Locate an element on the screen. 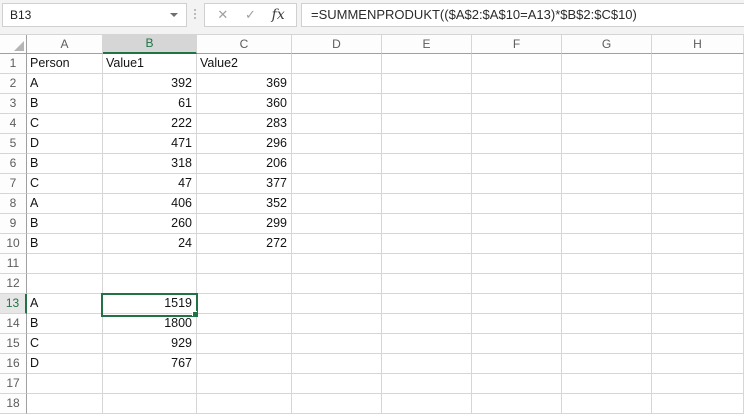 The width and height of the screenshot is (744, 416). cell-H12 is located at coordinates (698, 284).